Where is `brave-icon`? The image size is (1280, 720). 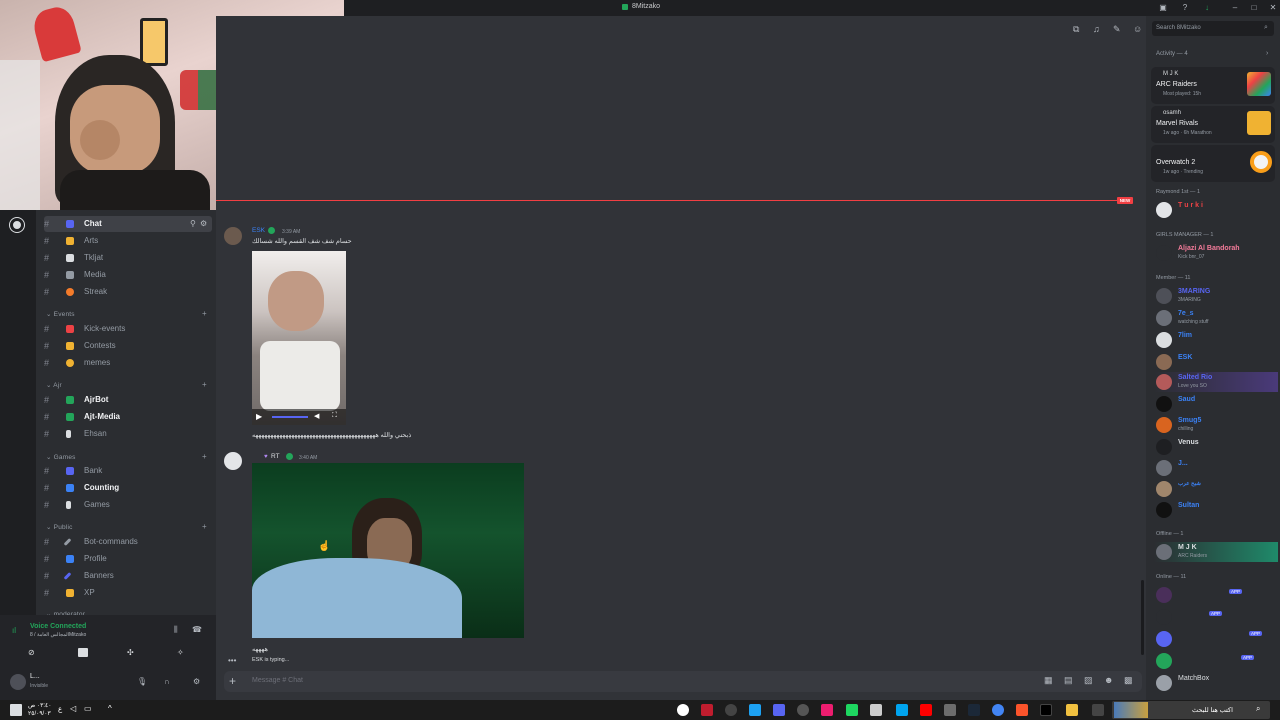 brave-icon is located at coordinates (1022, 710).